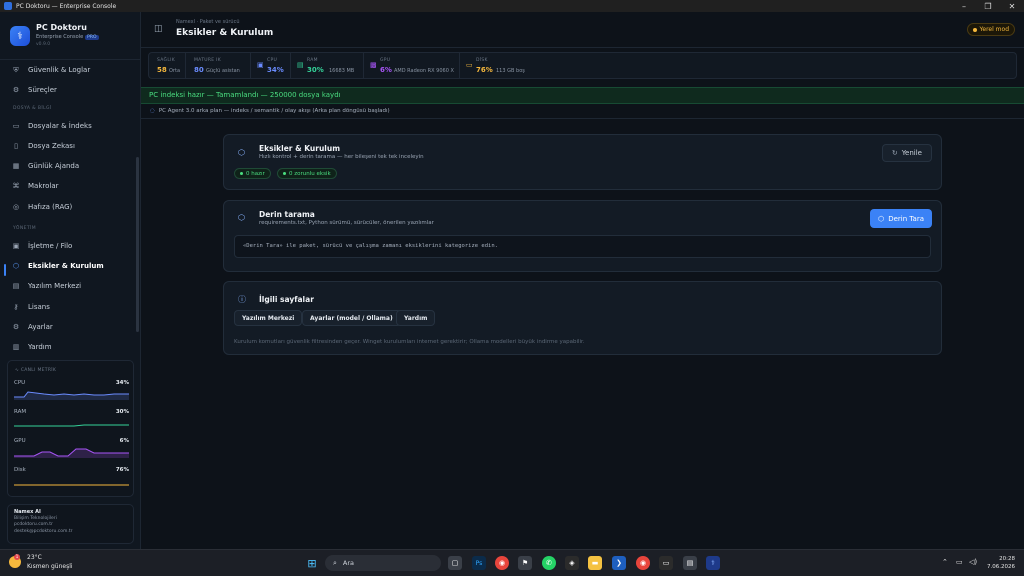  Describe the element at coordinates (643, 563) in the screenshot. I see `chrome-profile-icon: ◉` at that location.